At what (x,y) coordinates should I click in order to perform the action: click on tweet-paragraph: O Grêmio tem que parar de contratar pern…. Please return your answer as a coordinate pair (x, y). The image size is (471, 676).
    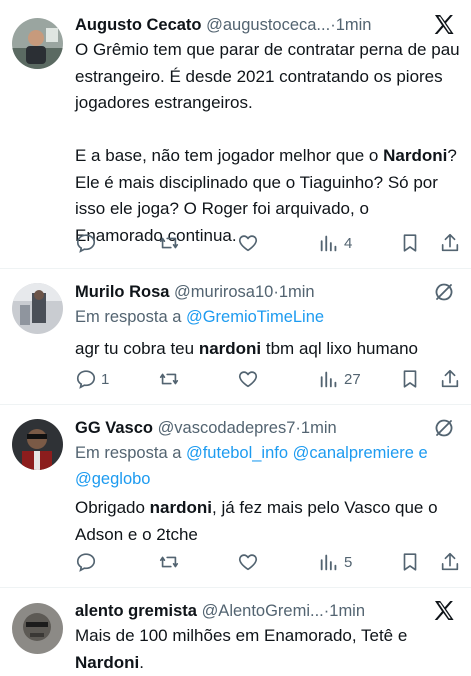
    Looking at the image, I should click on (267, 76).